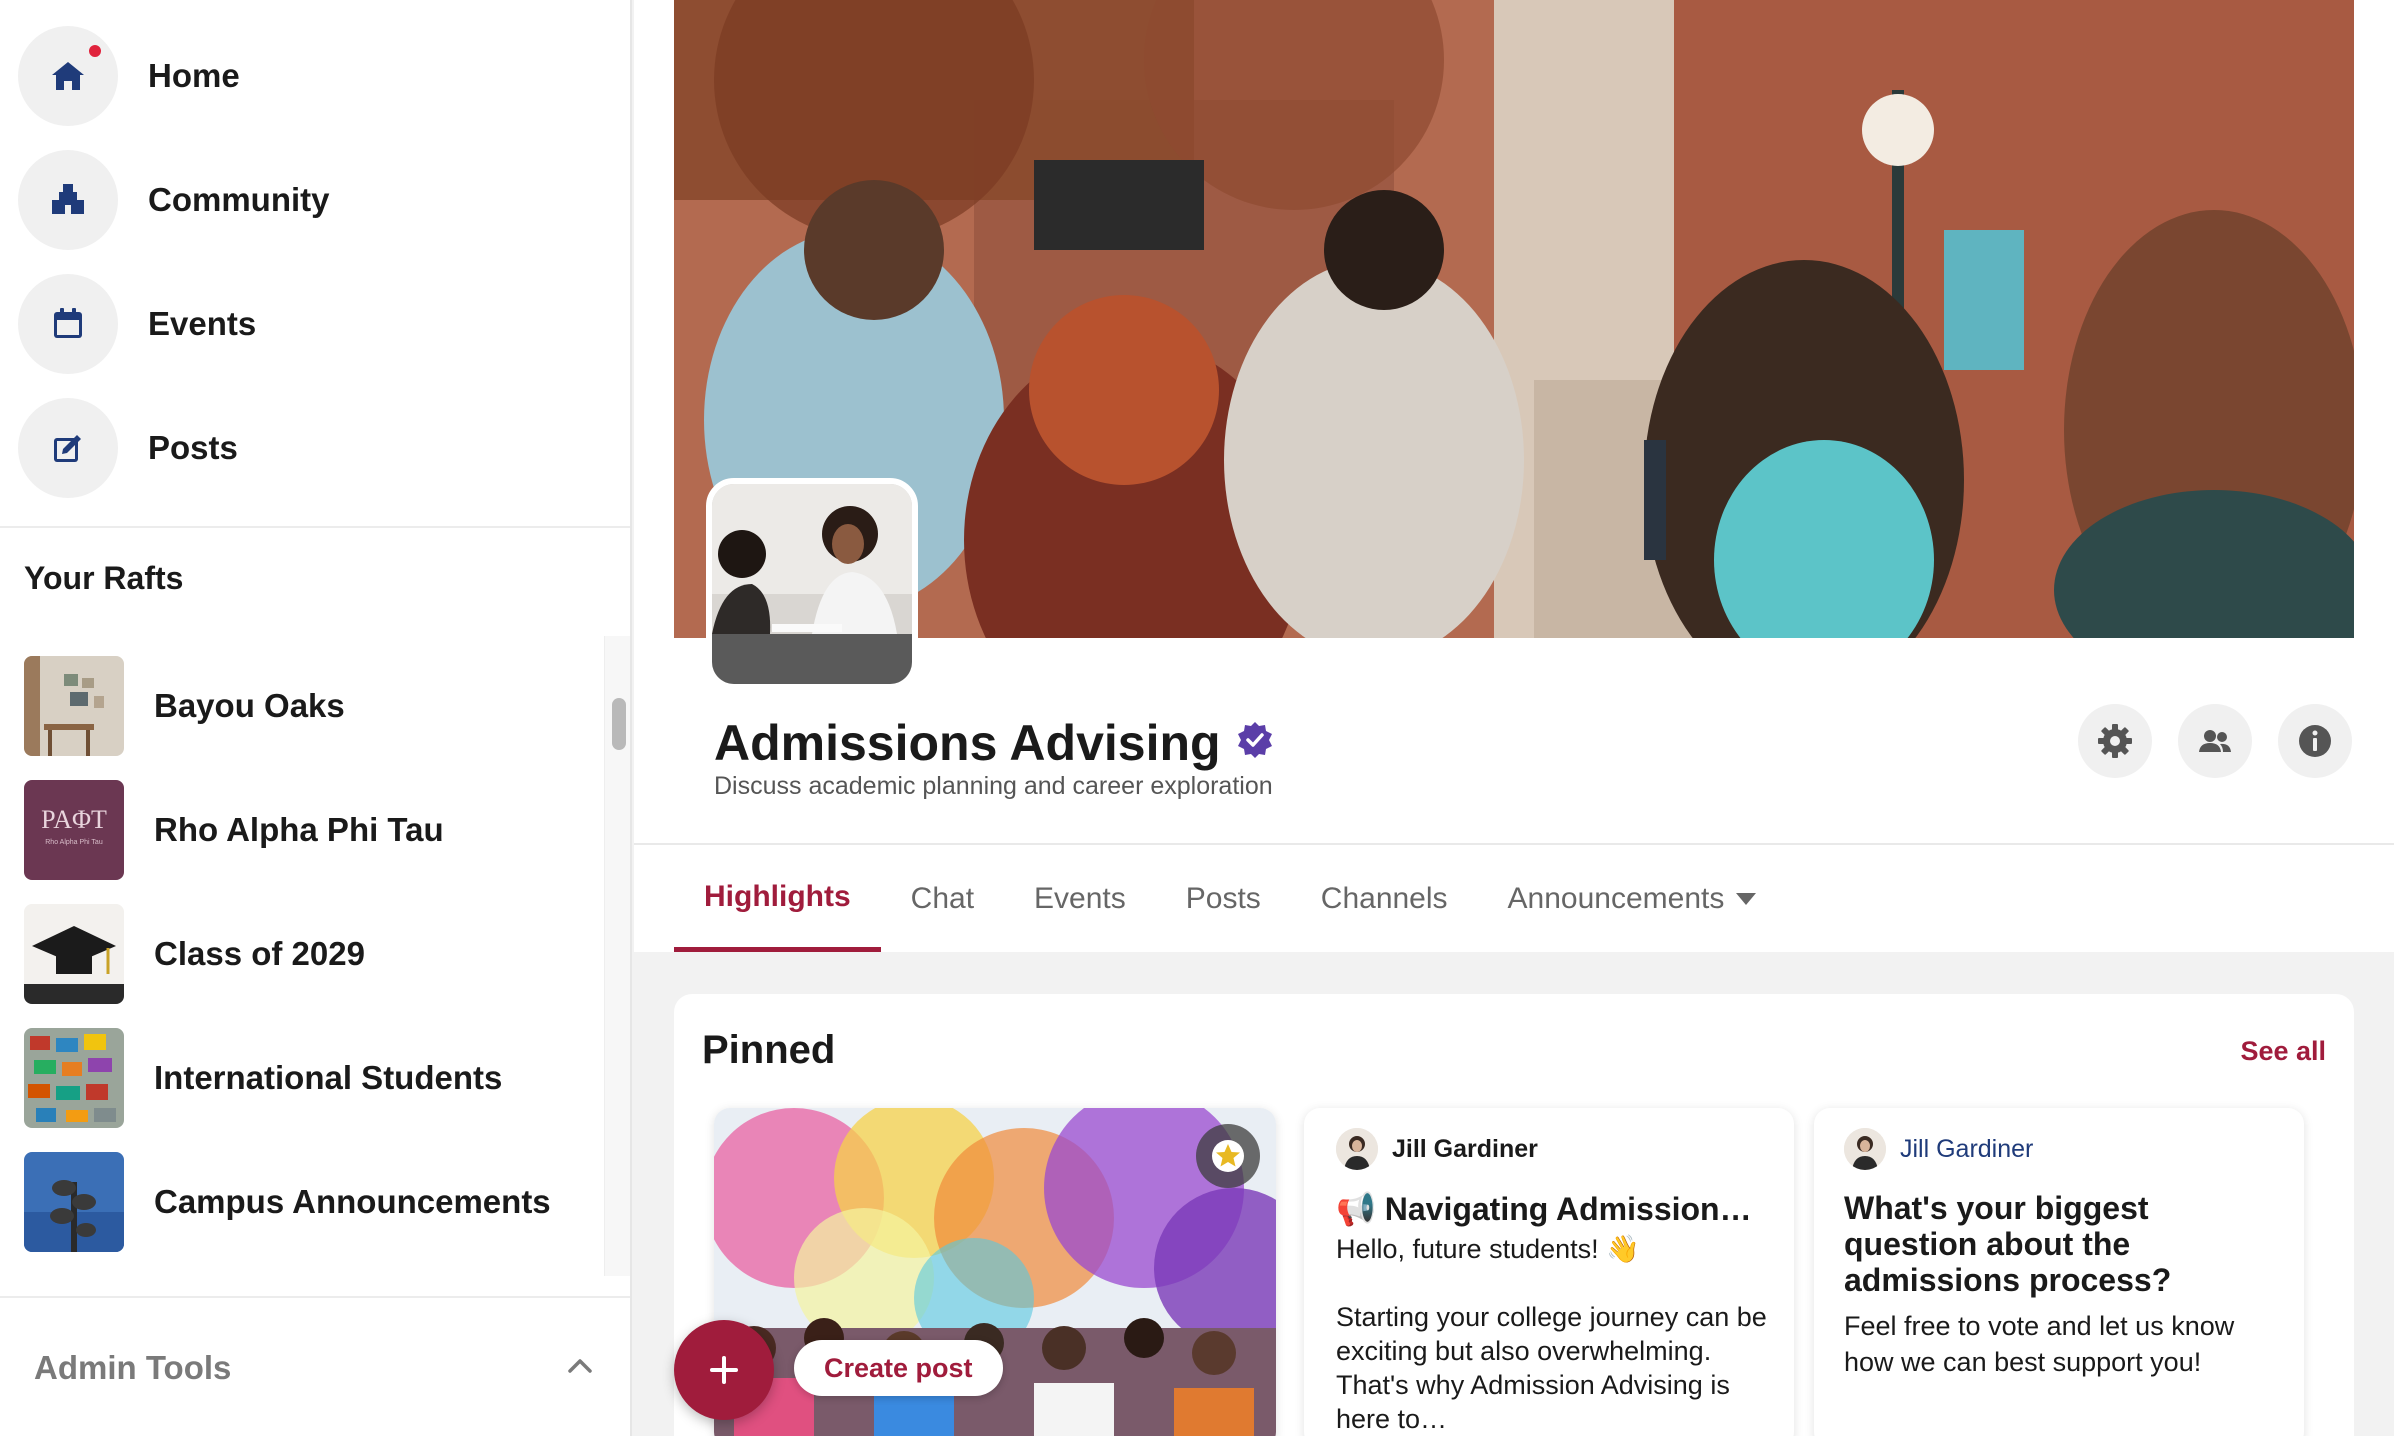  I want to click on nav-item-posts: Posts, so click(128, 448).